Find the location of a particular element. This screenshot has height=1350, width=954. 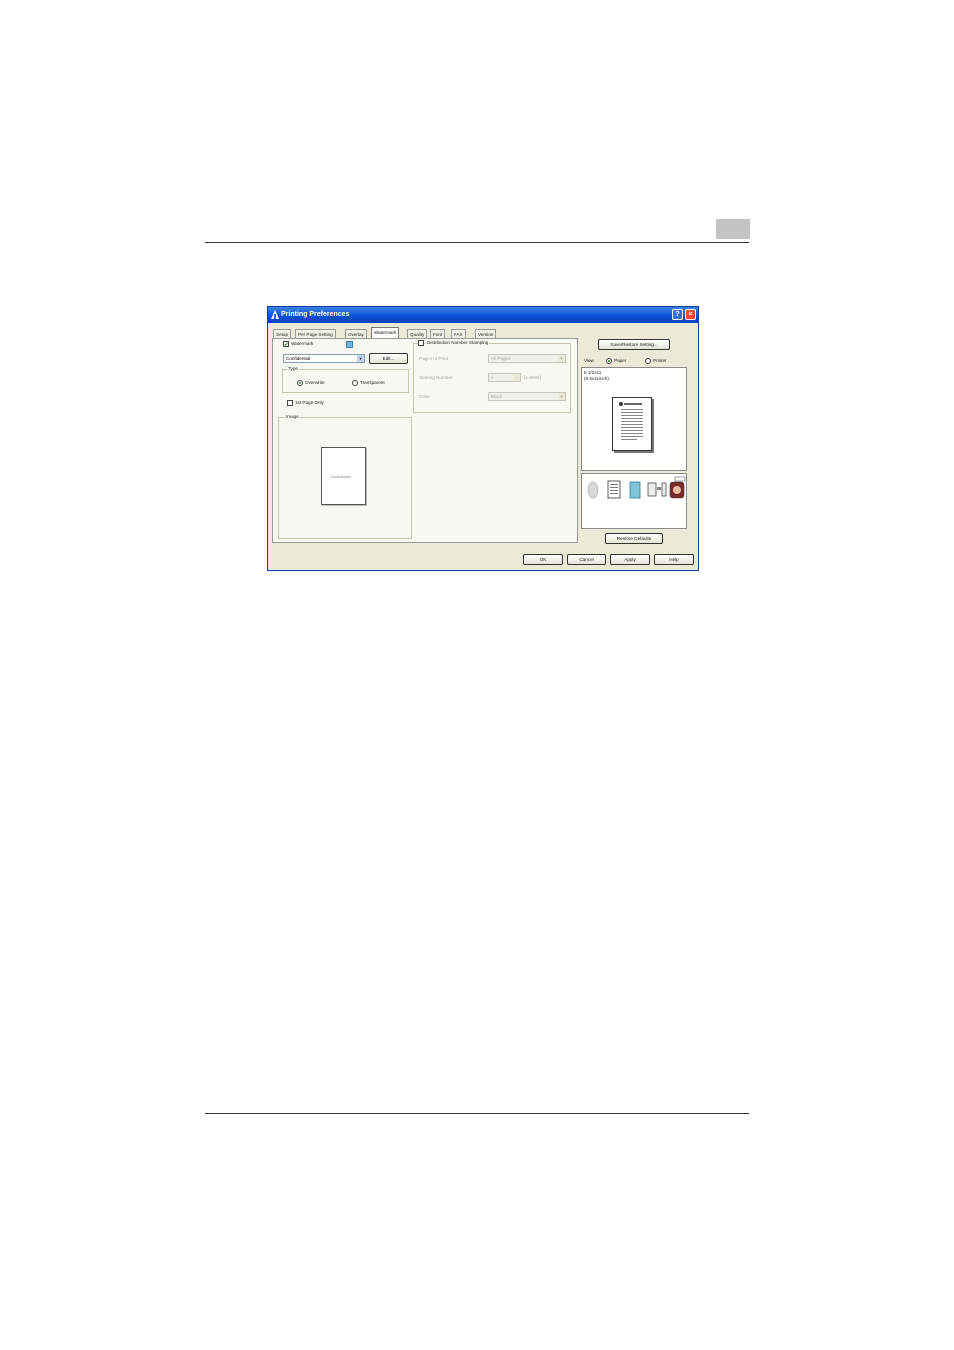

watermark-select: Confidential ▼ is located at coordinates (324, 358).